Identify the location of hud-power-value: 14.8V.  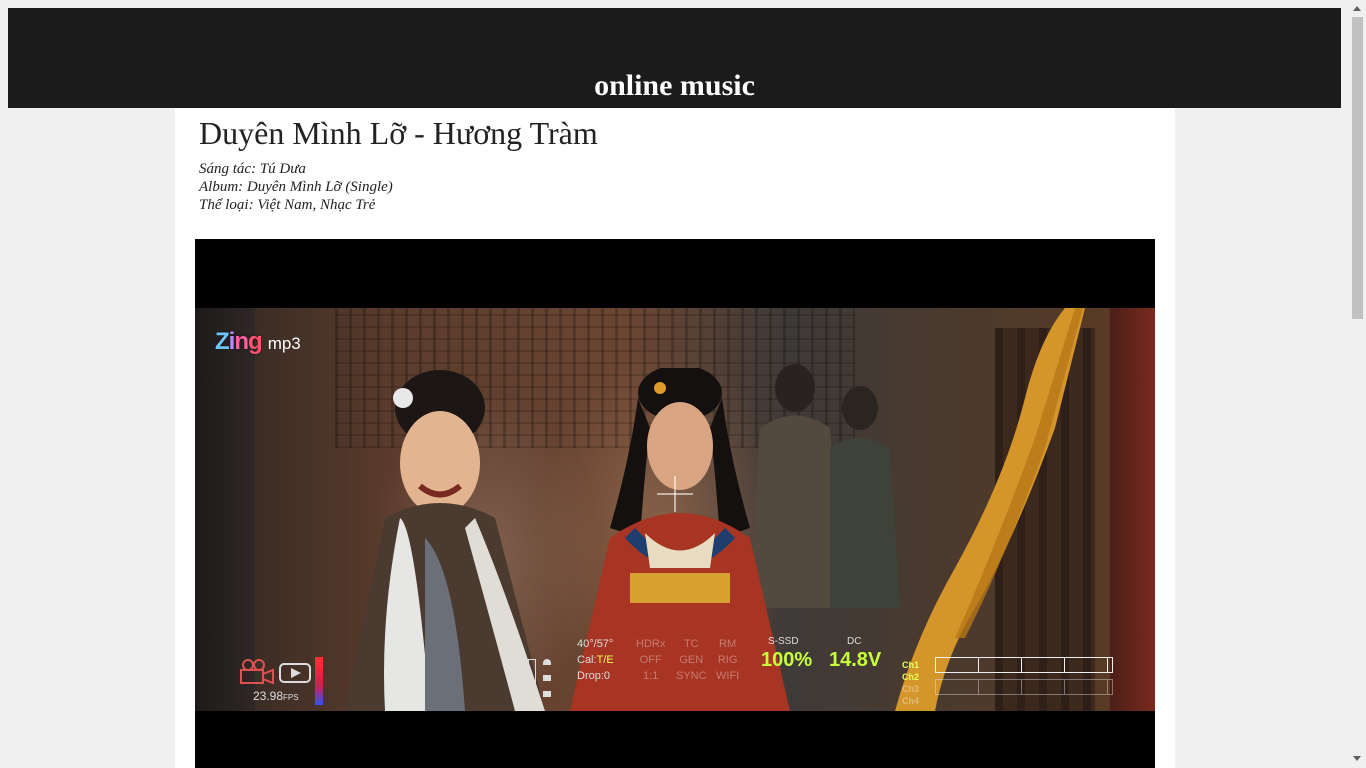
(855, 660).